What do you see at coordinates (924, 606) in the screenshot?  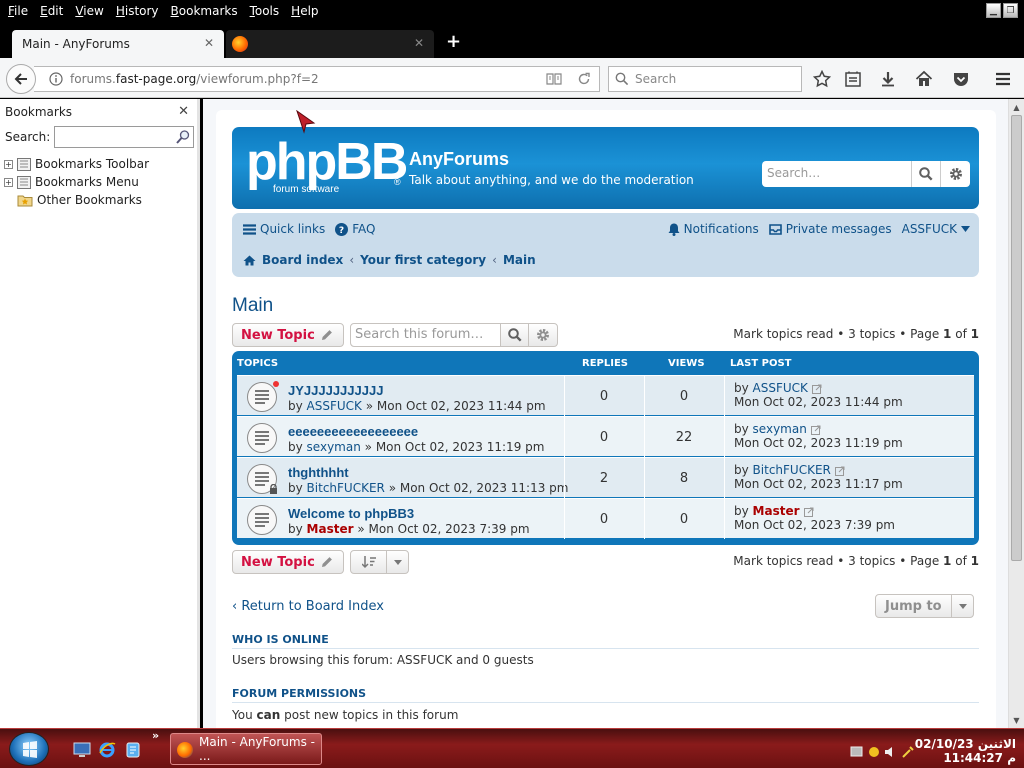 I see `jump-to-dropdown: Jump to` at bounding box center [924, 606].